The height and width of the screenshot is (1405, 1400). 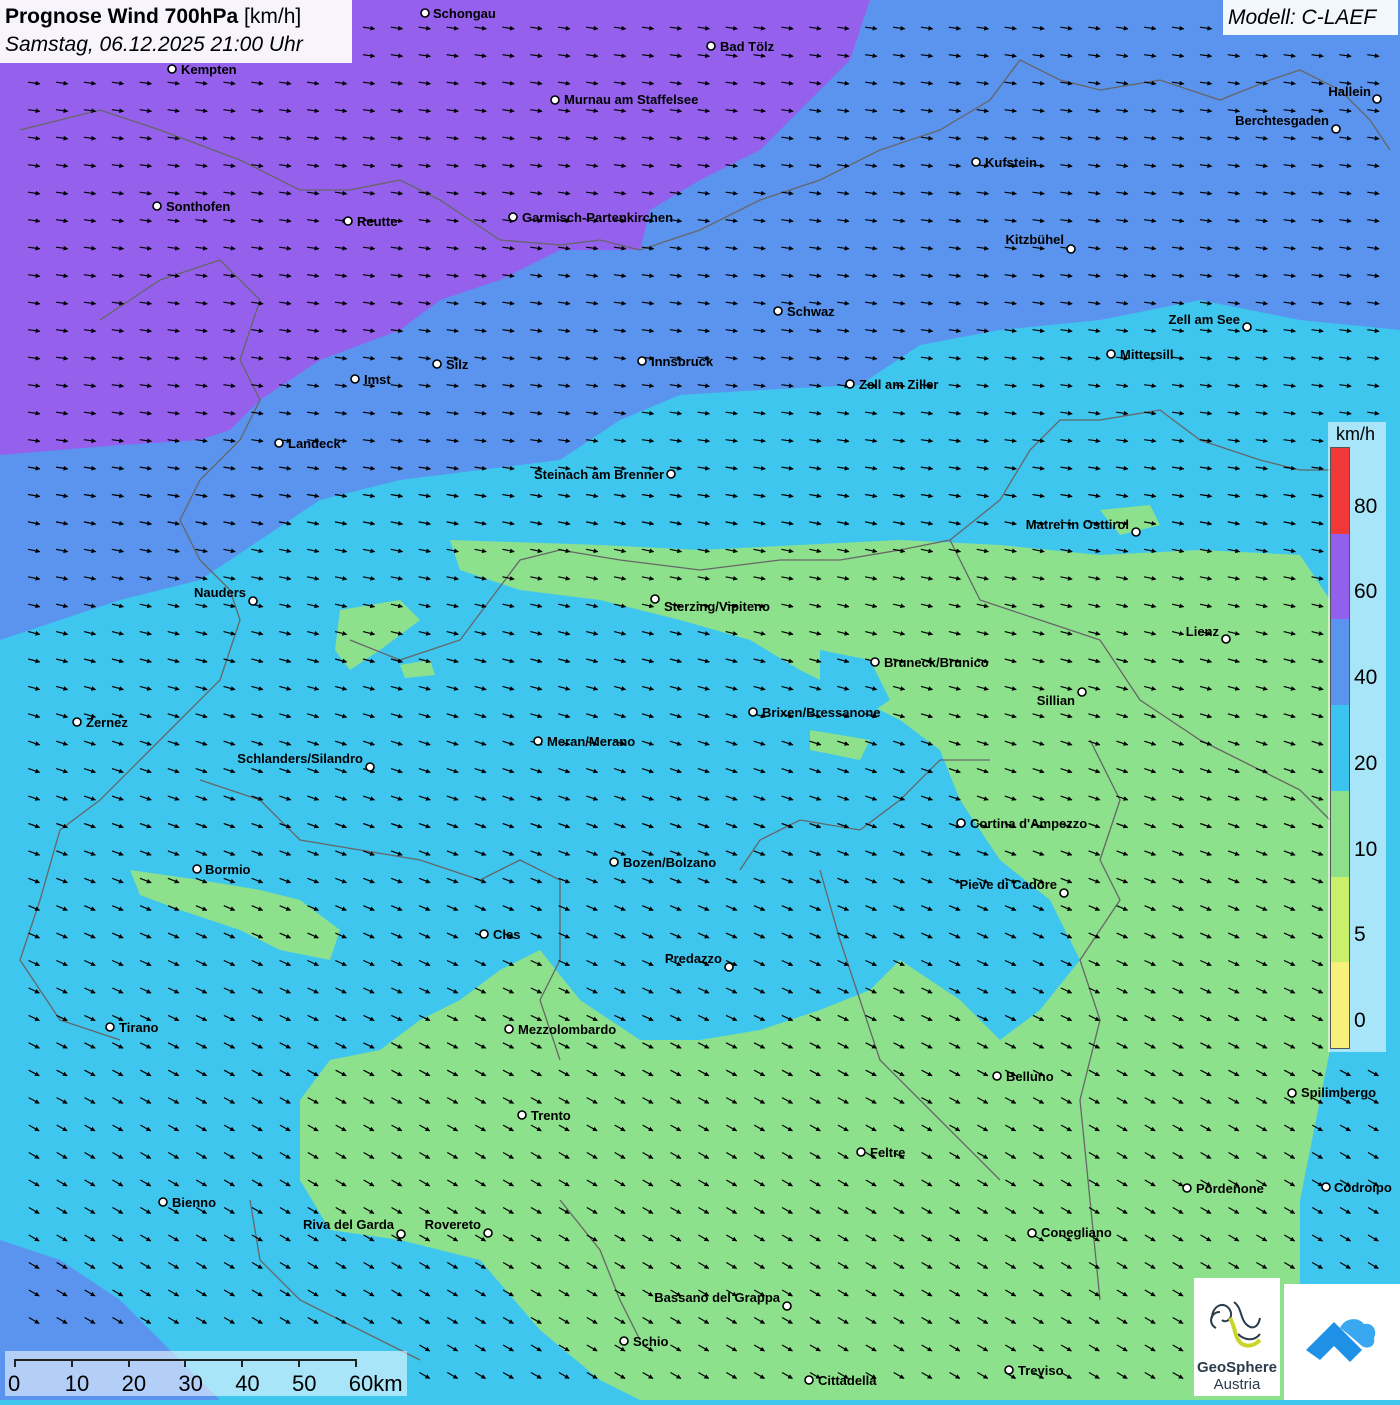 I want to click on model-box: Modell: C-LAEF, so click(x=1310, y=17).